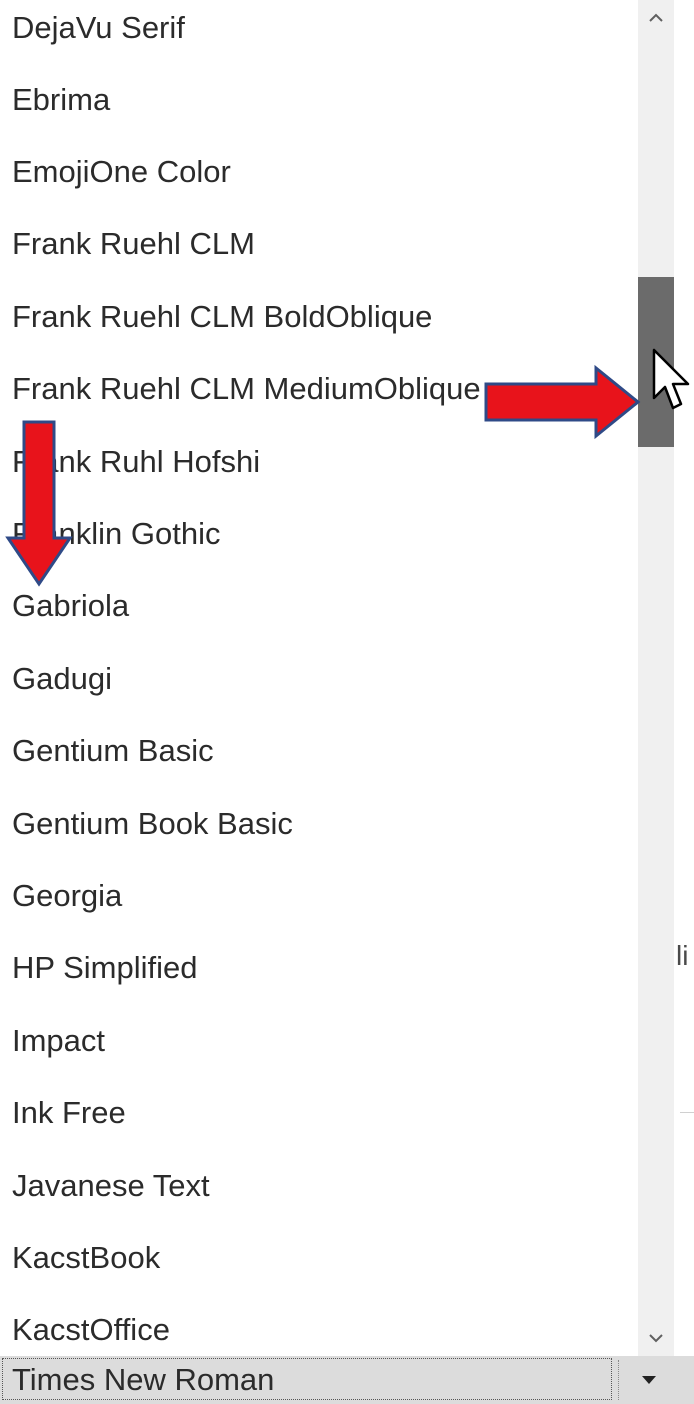  Describe the element at coordinates (619, 1380) in the screenshot. I see `combobox-separator` at that location.